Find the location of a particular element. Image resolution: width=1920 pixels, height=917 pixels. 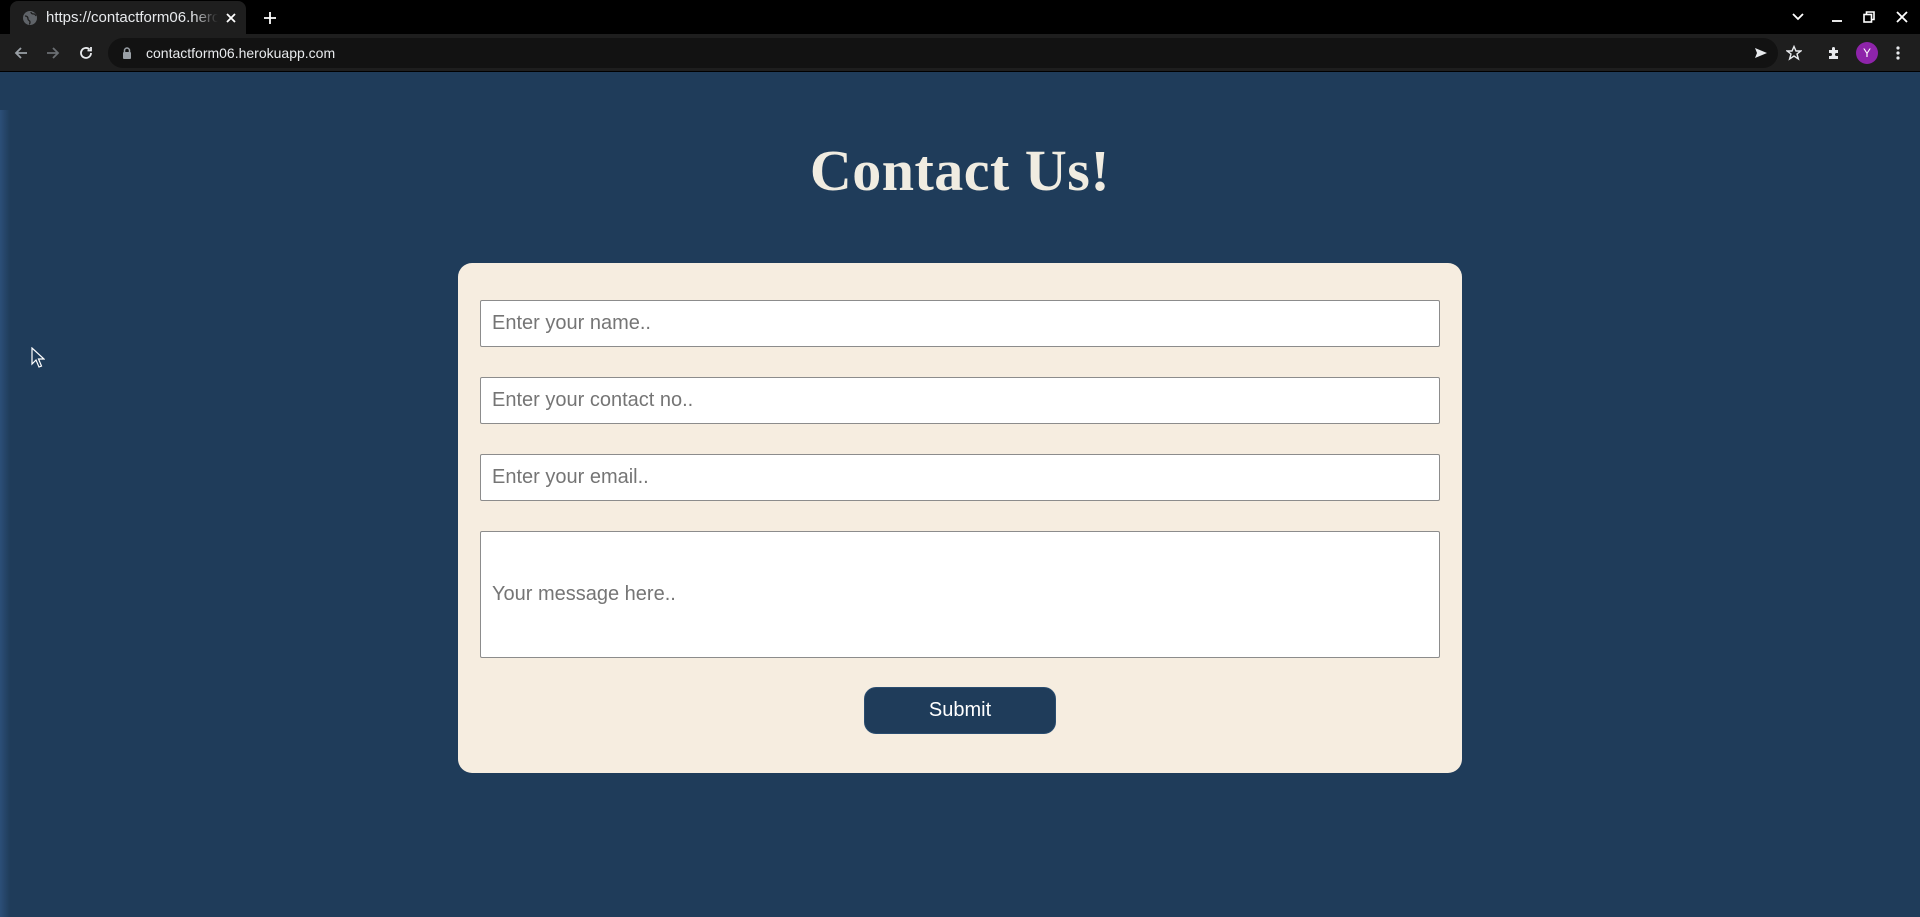

tab-title: https://contactform06.herokuapp.com is located at coordinates (132, 17).